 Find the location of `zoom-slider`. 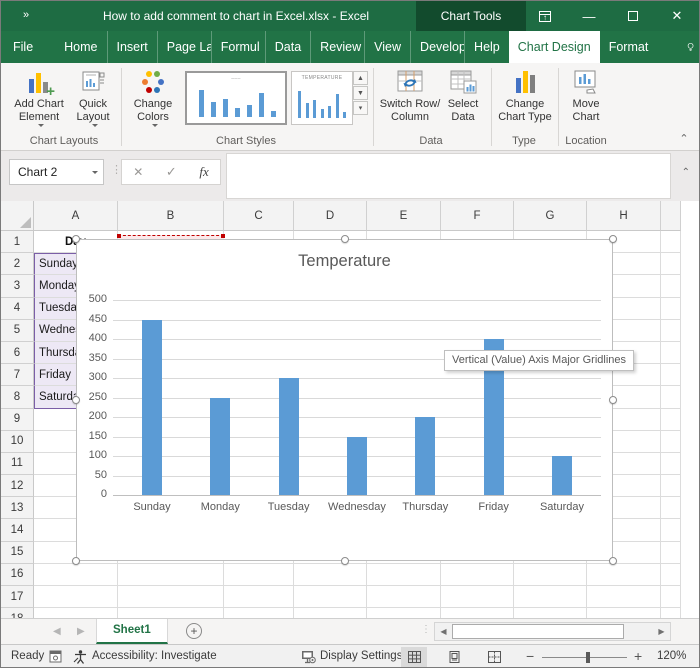

zoom-slider is located at coordinates (584, 657).